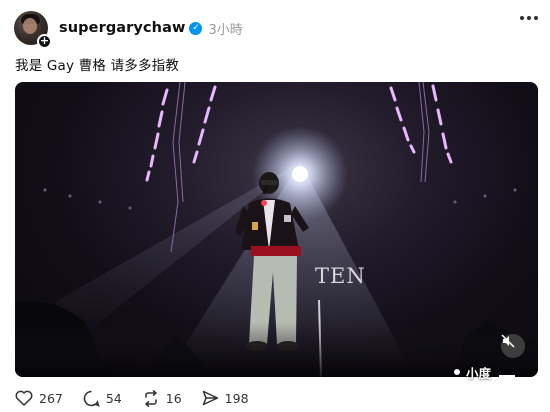  Describe the element at coordinates (507, 376) in the screenshot. I see `watermark-bar` at that location.